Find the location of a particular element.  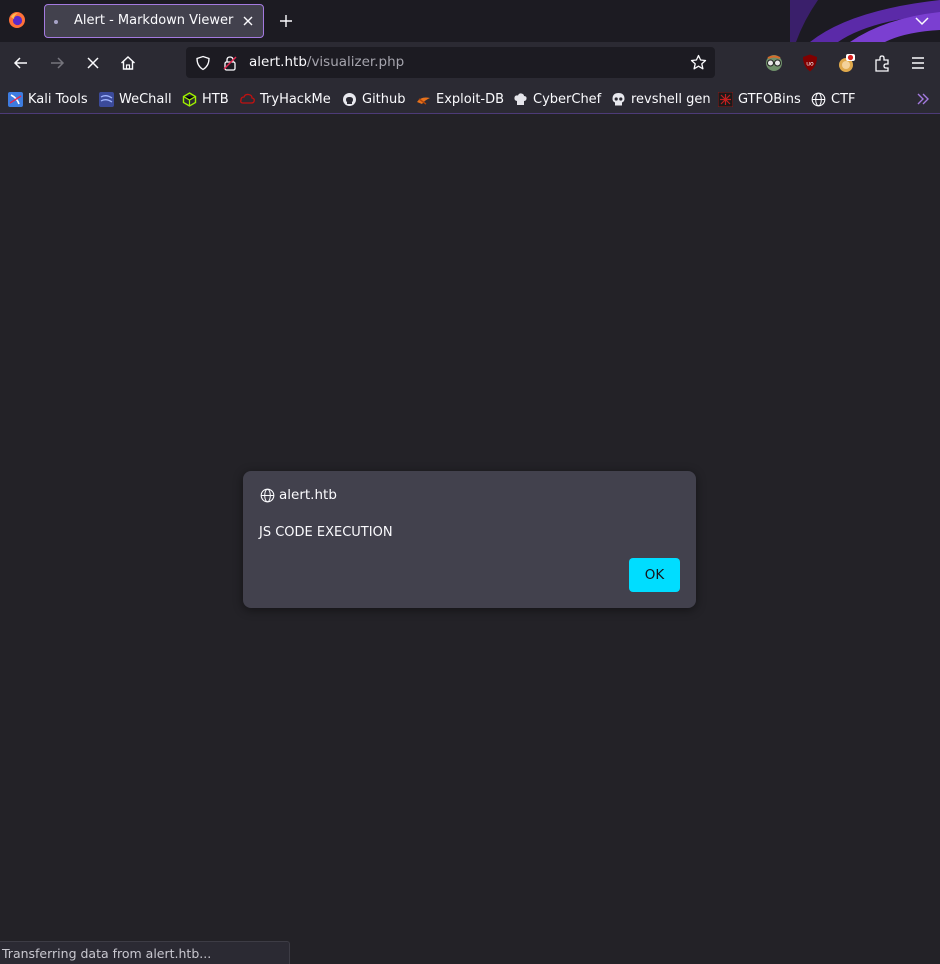

url-host: alert.htb is located at coordinates (278, 62).